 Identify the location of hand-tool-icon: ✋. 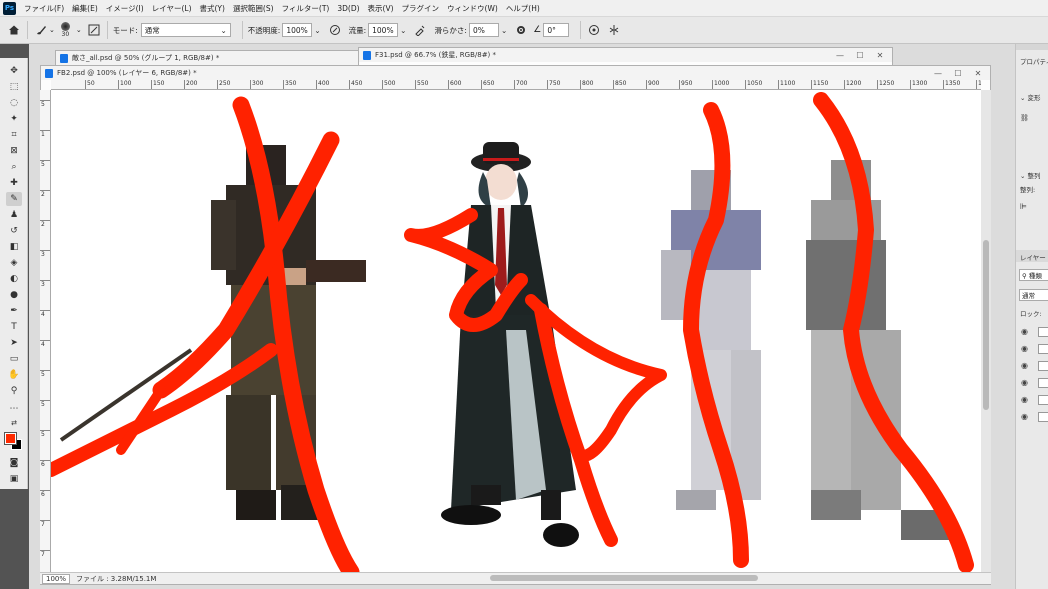
(14, 375).